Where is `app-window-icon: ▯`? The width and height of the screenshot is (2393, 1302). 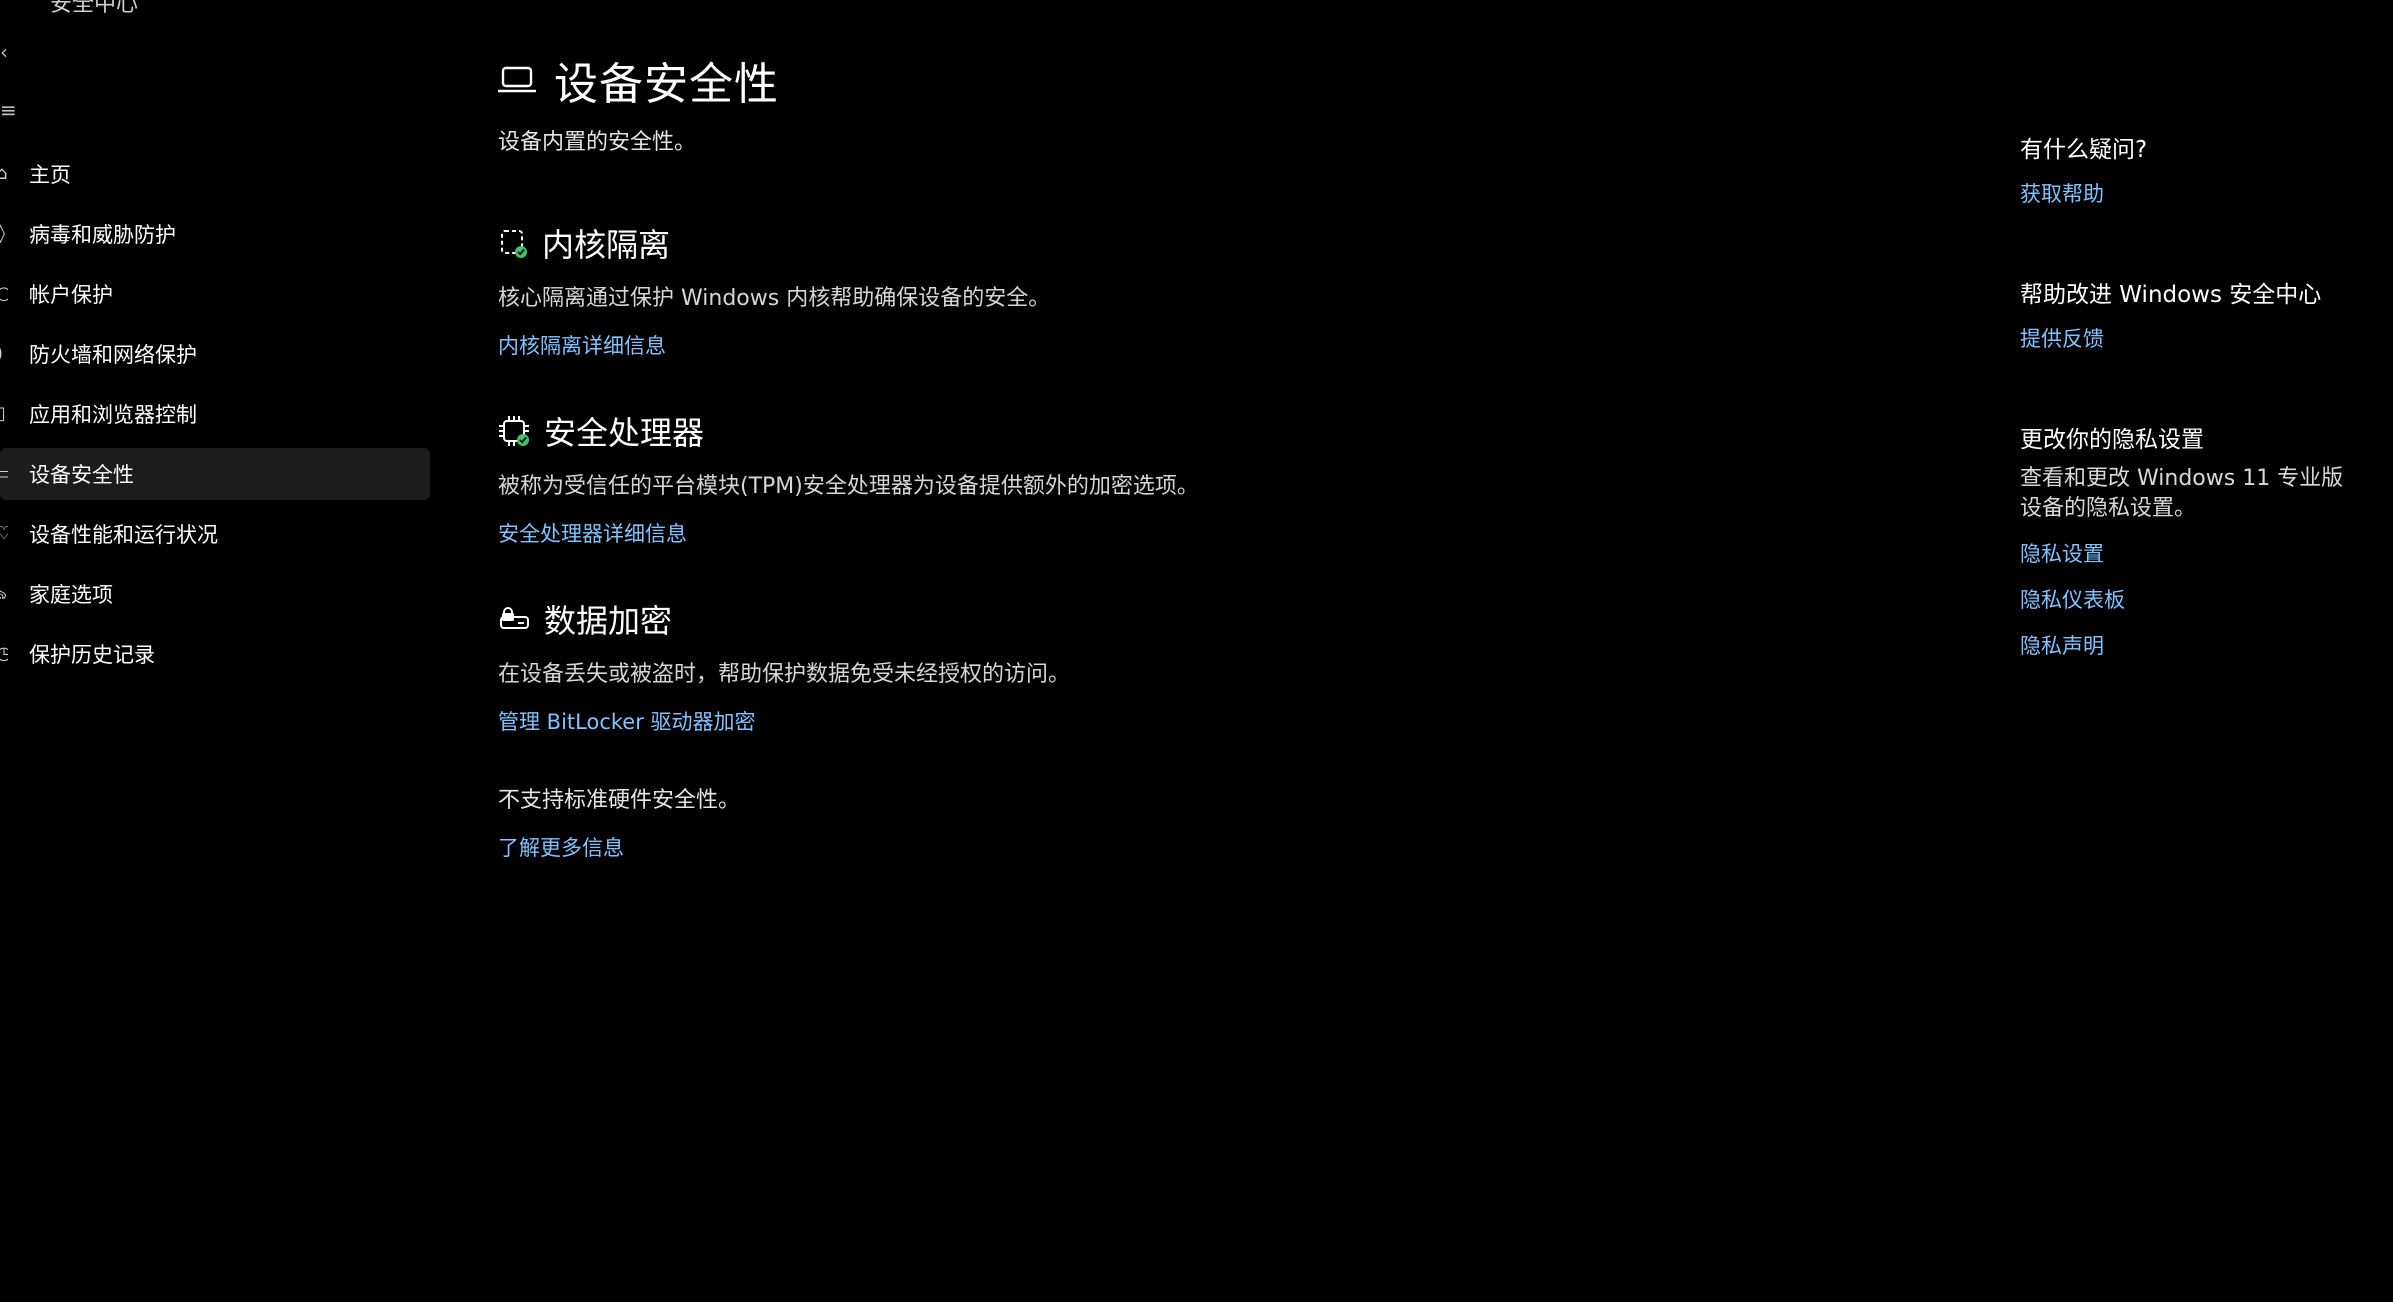 app-window-icon: ▯ is located at coordinates (3, 414).